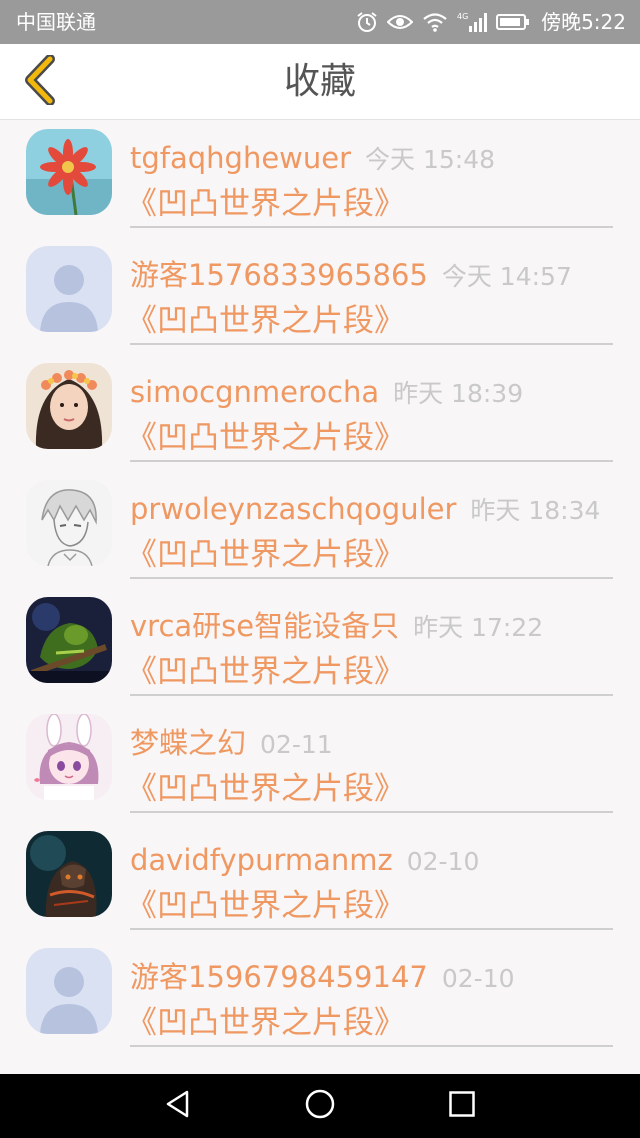  I want to click on eye-icon, so click(400, 22).